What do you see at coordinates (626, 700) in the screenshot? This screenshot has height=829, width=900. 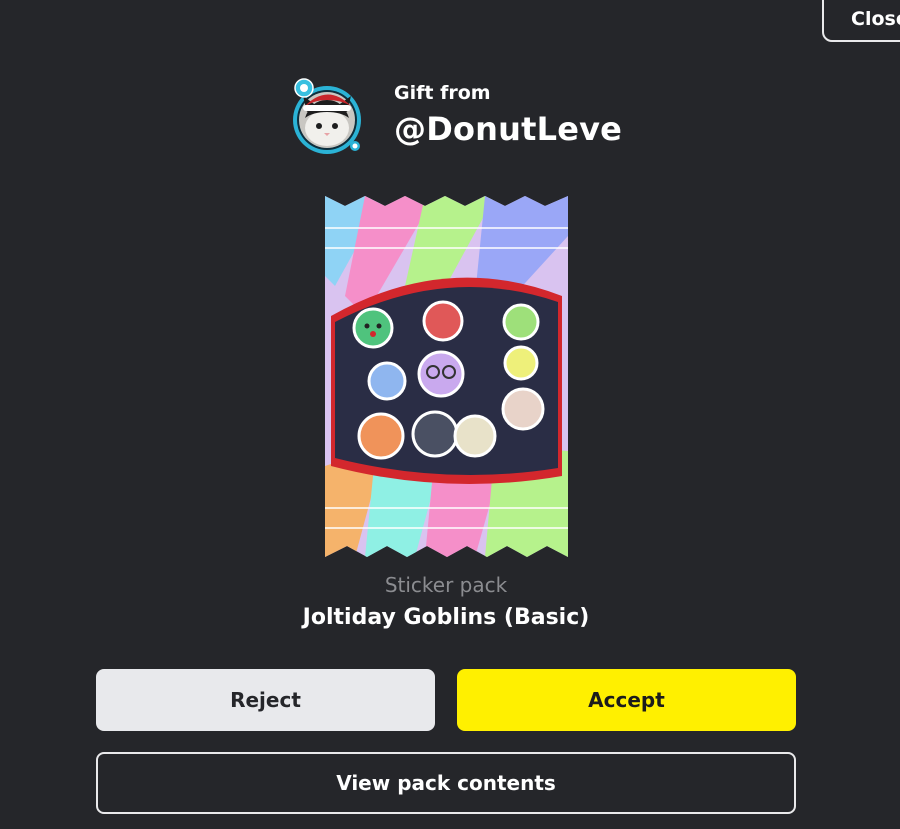 I see `accept-button: Accept` at bounding box center [626, 700].